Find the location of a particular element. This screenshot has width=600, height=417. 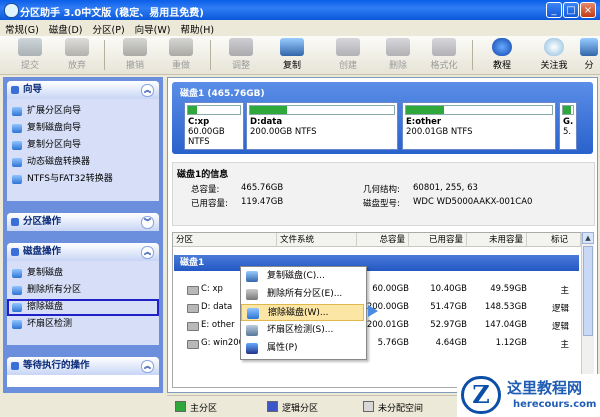

scroll-up-icon: ▲ is located at coordinates (588, 238).